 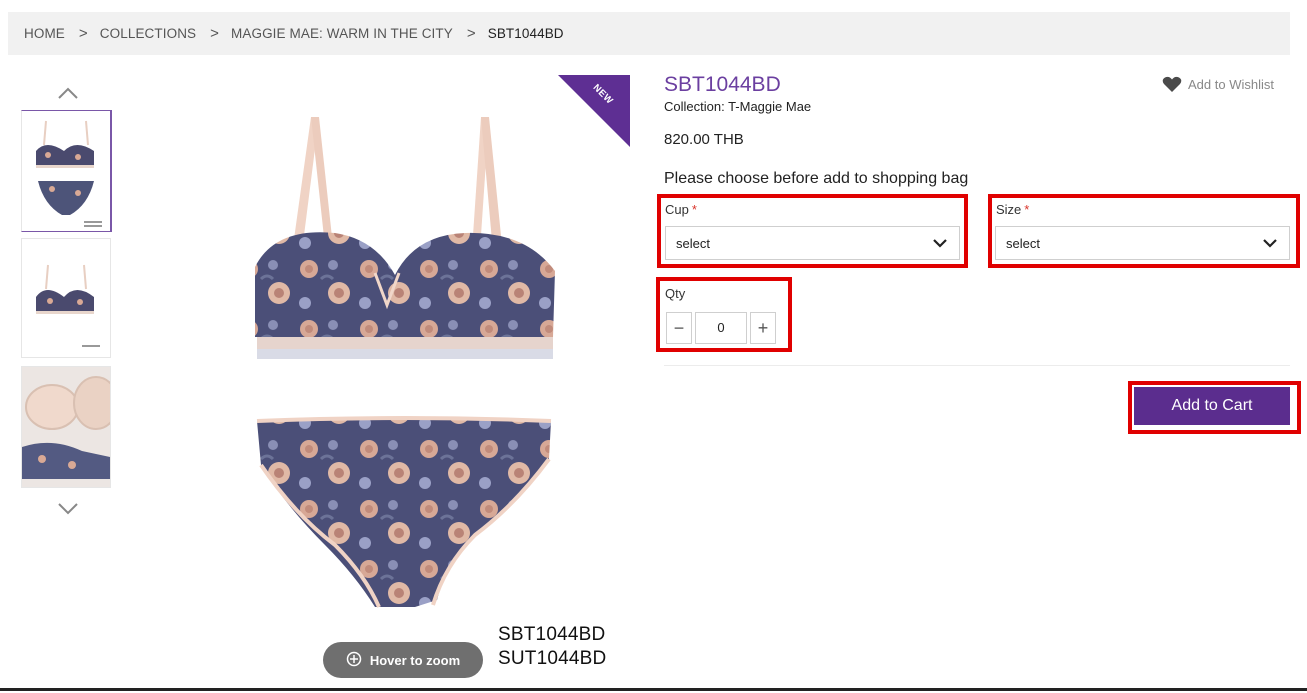 What do you see at coordinates (66, 171) in the screenshot?
I see `thumbnail-set` at bounding box center [66, 171].